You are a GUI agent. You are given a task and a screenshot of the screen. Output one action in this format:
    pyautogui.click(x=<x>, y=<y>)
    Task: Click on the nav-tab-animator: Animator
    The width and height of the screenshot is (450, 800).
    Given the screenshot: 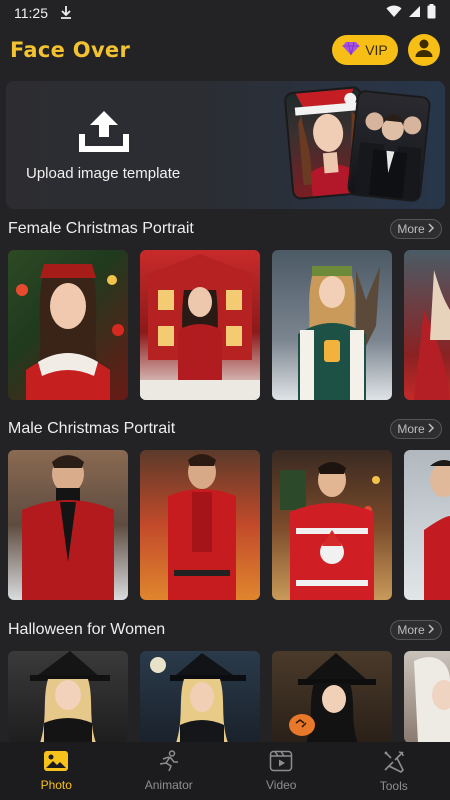 What is the action you would take?
    pyautogui.click(x=169, y=771)
    